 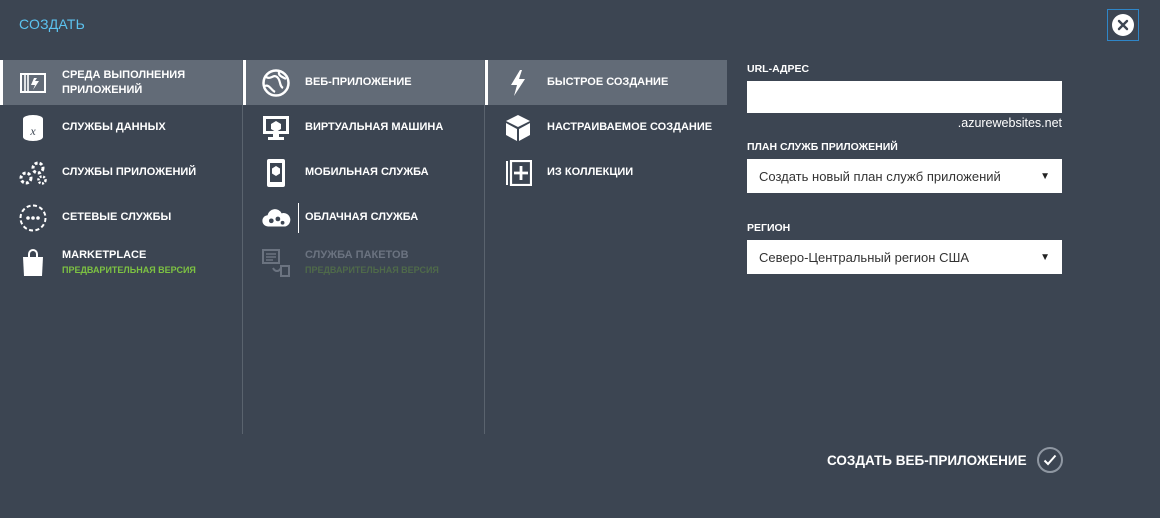 What do you see at coordinates (117, 217) in the screenshot?
I see `category-network-services-label: СЕТЕВЫЕ СЛУЖБЫ` at bounding box center [117, 217].